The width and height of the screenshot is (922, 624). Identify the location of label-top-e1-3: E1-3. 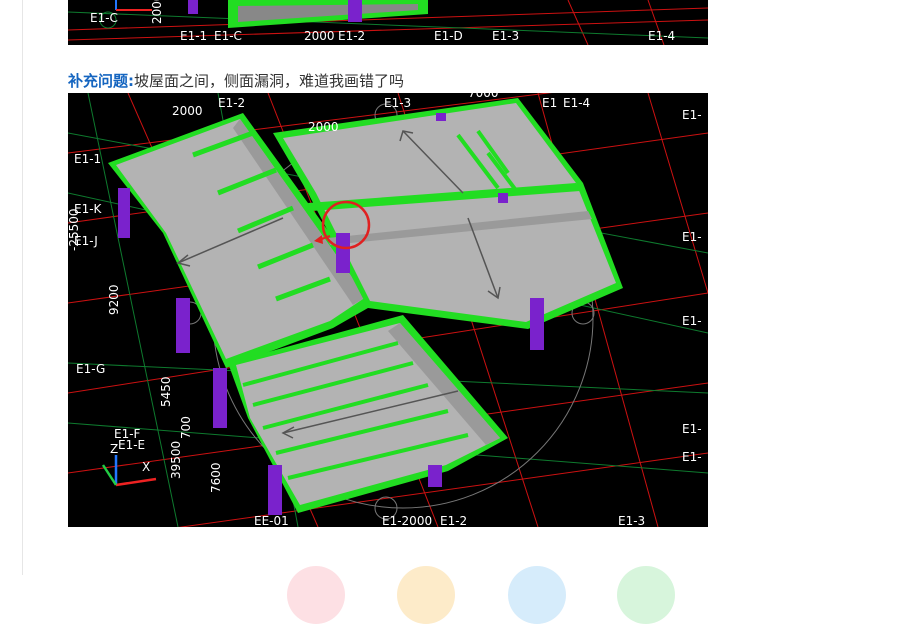
(397, 103).